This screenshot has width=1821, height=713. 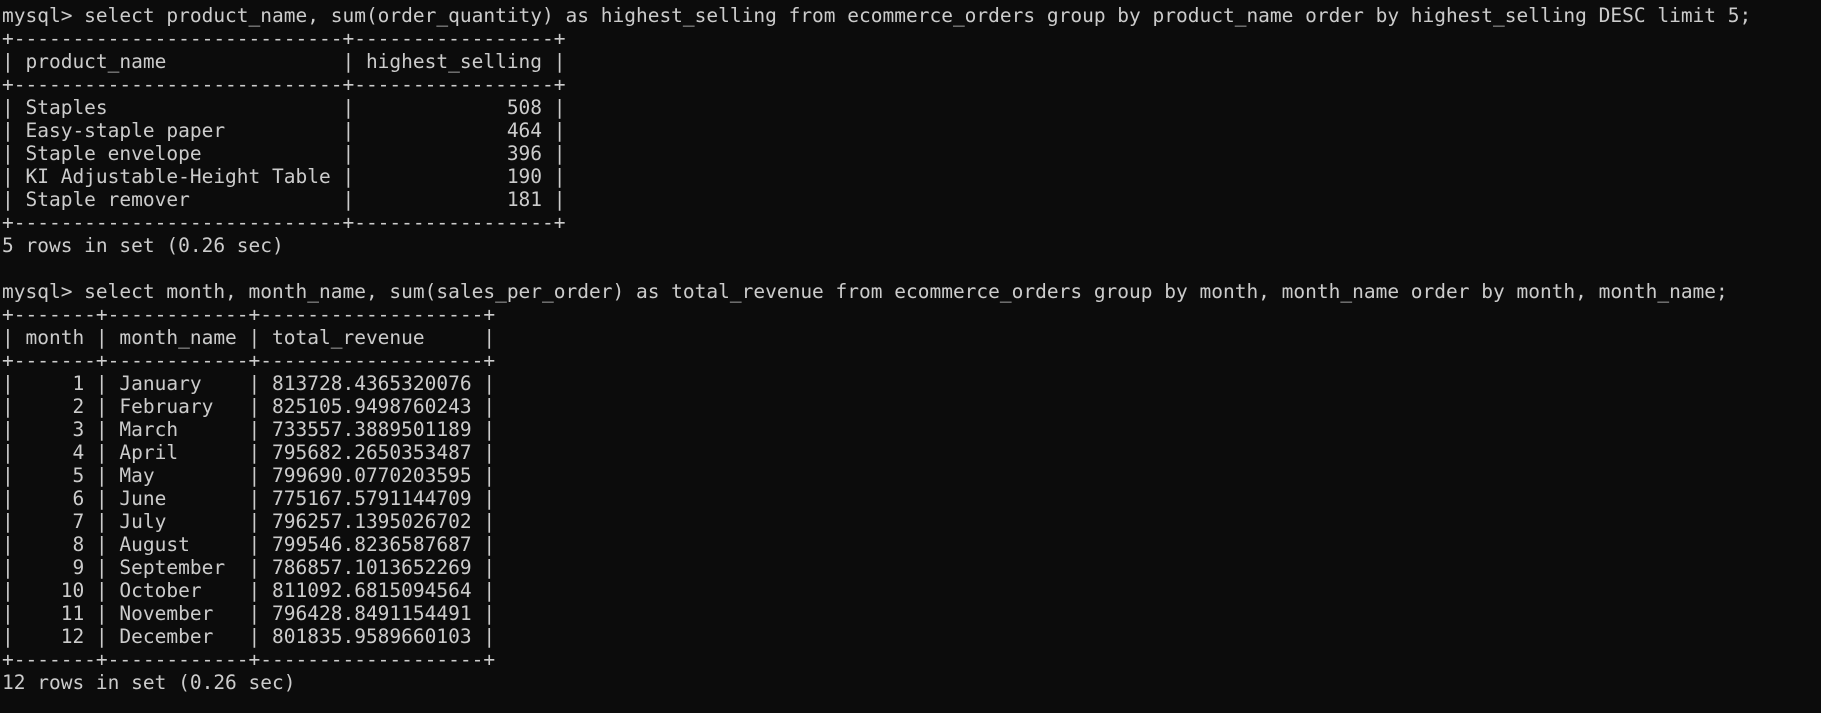 What do you see at coordinates (284, 153) in the screenshot?
I see `table-row: | Staple envelope | 396 |` at bounding box center [284, 153].